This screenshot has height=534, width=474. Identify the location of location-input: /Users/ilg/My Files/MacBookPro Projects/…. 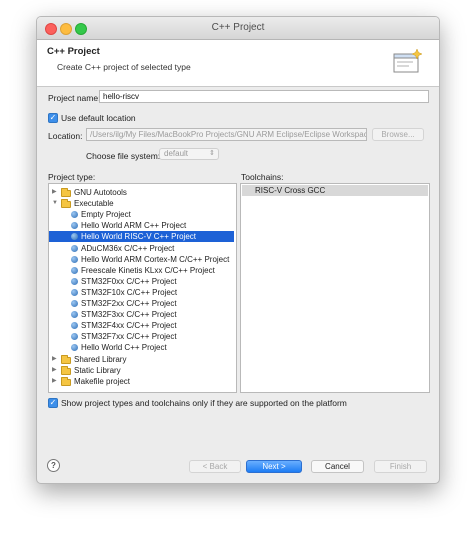
(226, 134).